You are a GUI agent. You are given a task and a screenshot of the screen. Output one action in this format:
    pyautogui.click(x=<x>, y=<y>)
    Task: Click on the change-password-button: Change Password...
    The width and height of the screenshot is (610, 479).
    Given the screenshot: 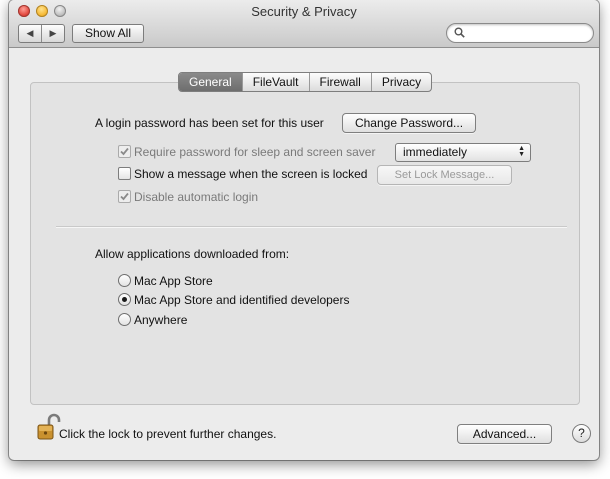 What is the action you would take?
    pyautogui.click(x=409, y=123)
    